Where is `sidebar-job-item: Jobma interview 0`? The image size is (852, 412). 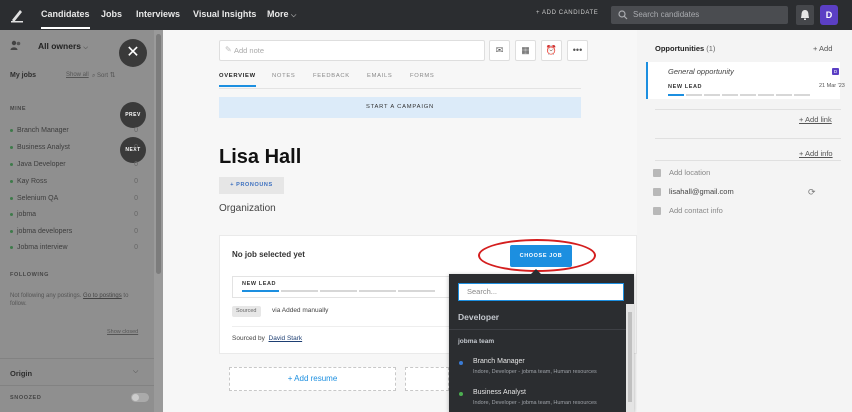
sidebar-job-item: Jobma interview 0 is located at coordinates (74, 247).